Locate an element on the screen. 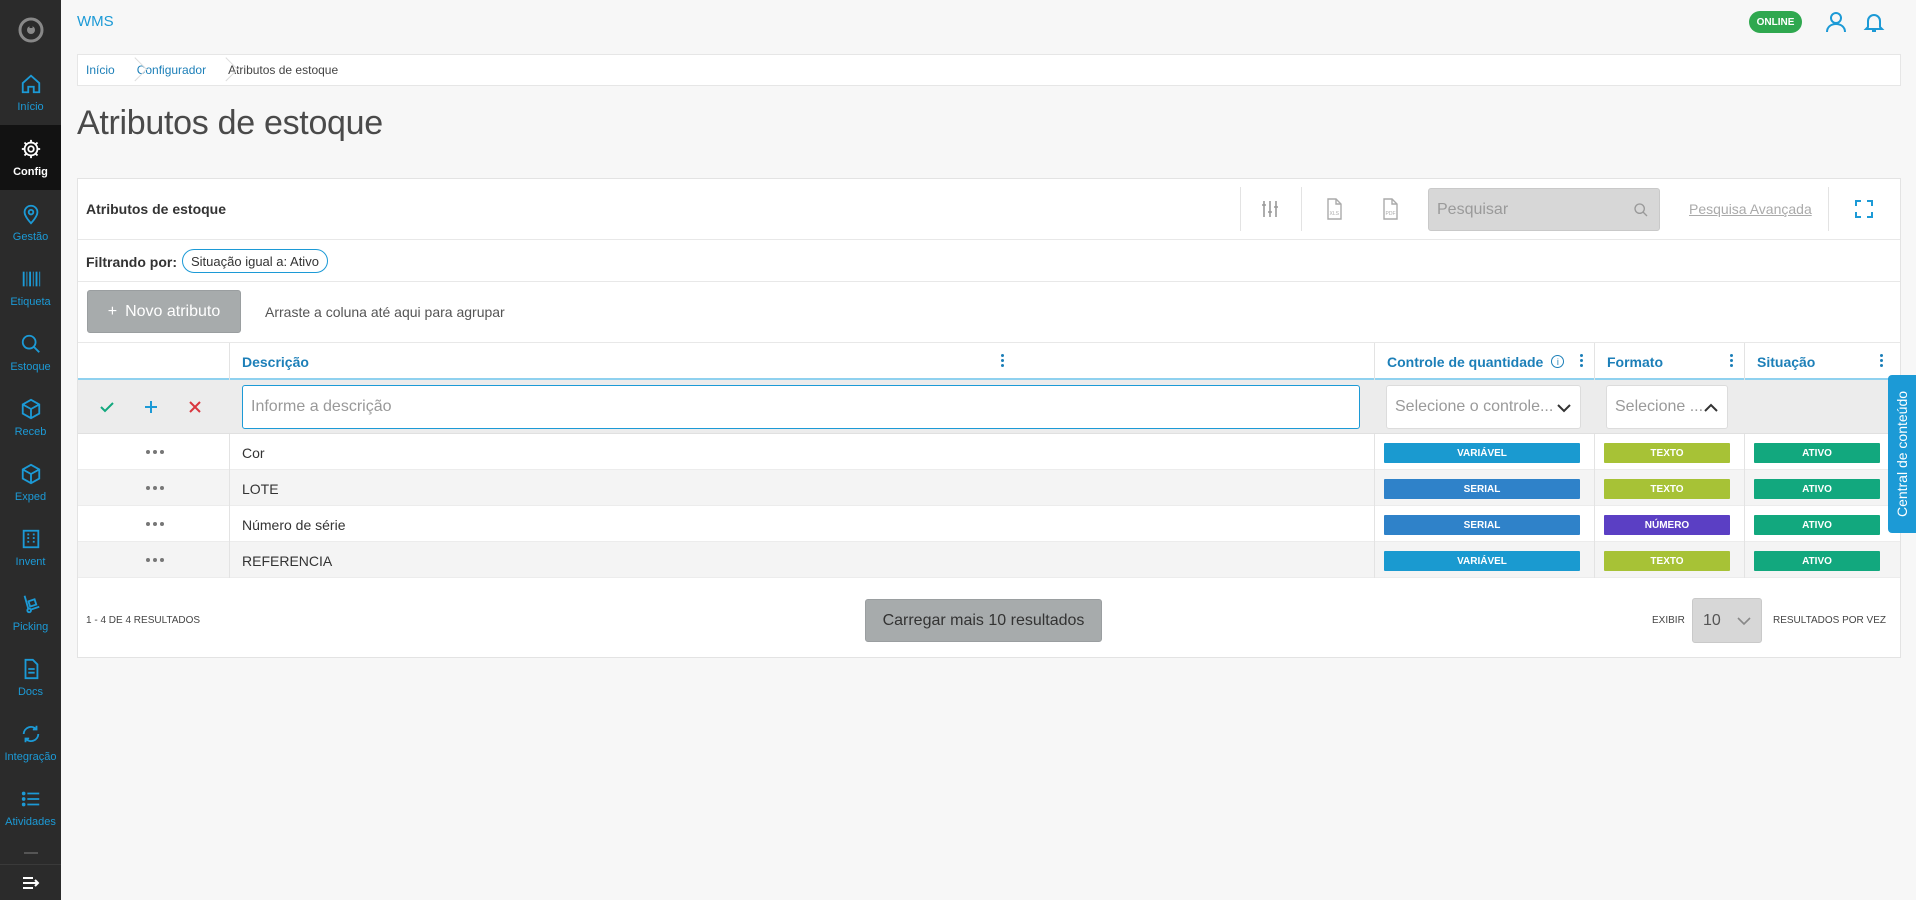  column-header-situacao: Situação is located at coordinates (1819, 361).